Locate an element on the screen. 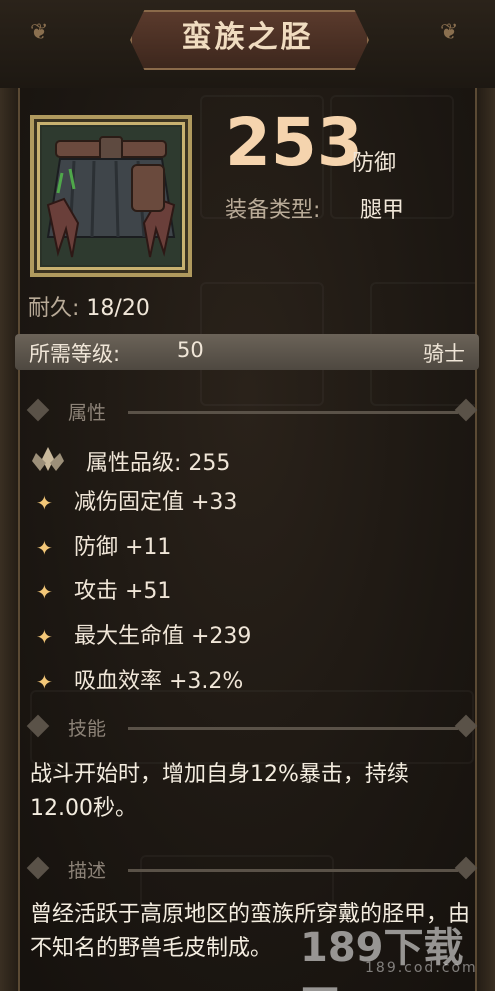 The image size is (495, 991). section-title: 描述 is located at coordinates (87, 871).